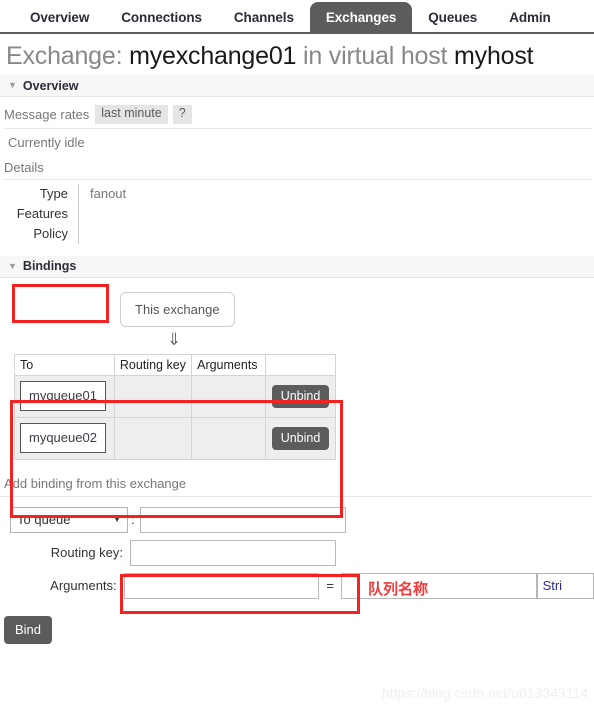 The image size is (594, 711). I want to click on details-key-policy: Policy, so click(50, 233).